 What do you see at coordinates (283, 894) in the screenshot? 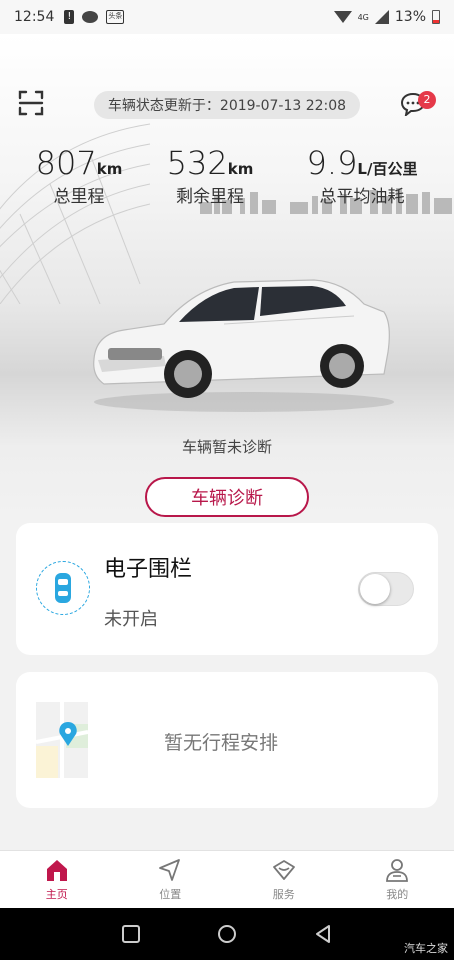
I see `nav-label: 服务` at bounding box center [283, 894].